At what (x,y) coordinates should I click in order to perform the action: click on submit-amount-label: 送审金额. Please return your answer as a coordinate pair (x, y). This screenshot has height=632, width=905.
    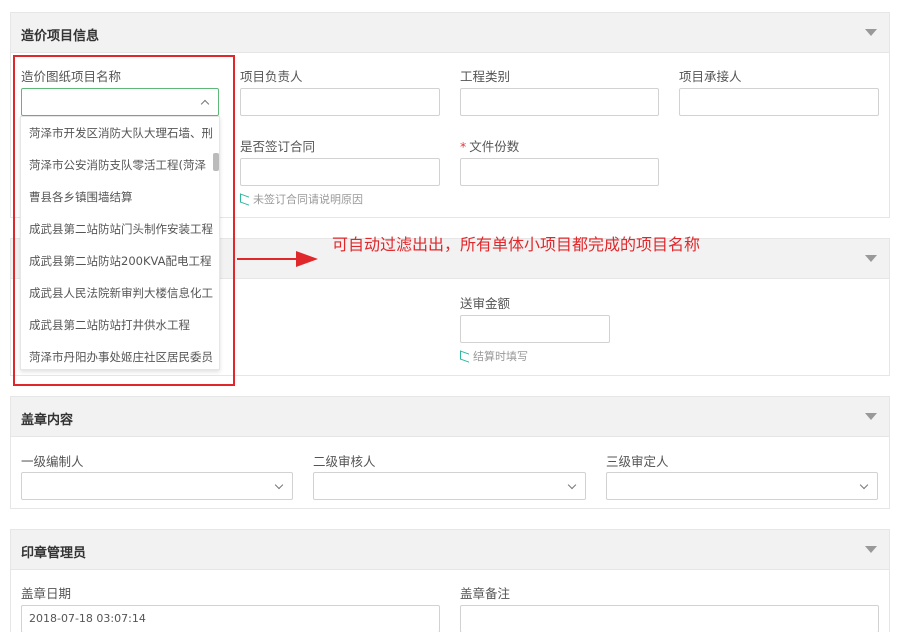
    Looking at the image, I should click on (485, 303).